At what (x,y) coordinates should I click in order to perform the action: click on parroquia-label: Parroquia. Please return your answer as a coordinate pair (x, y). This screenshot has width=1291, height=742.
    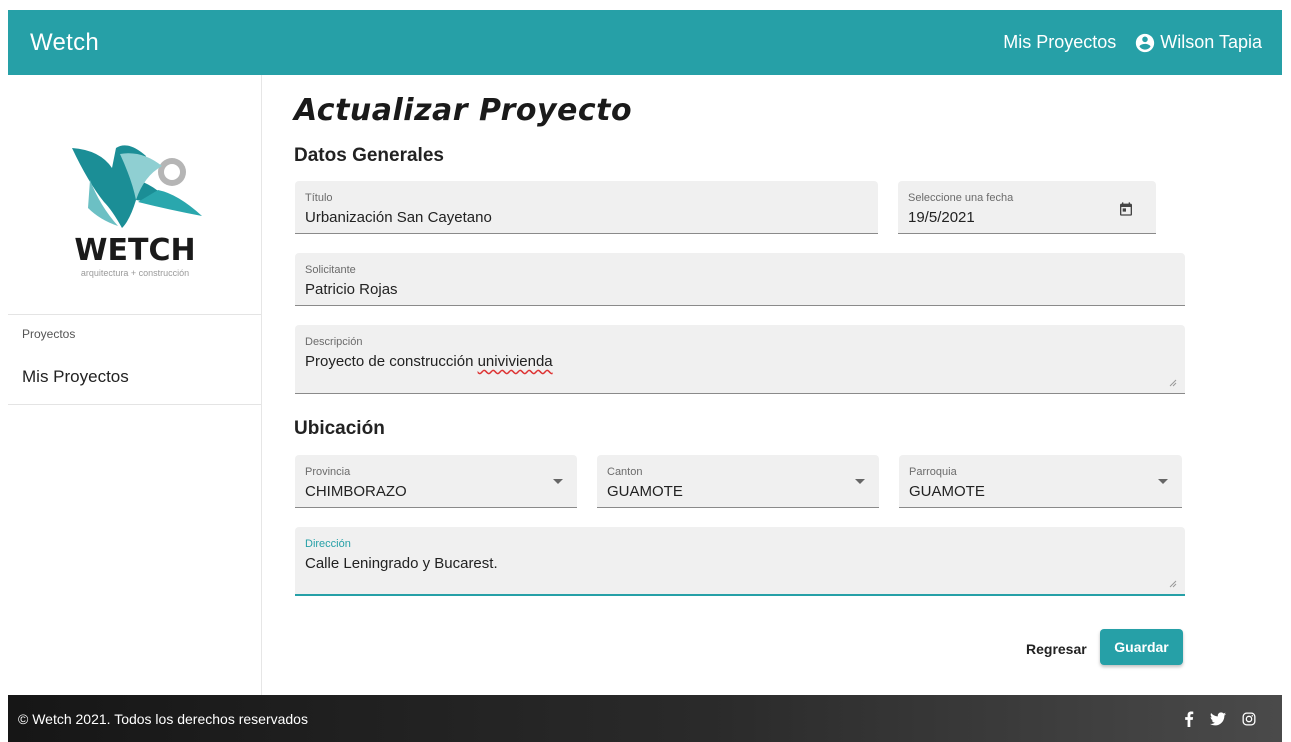
    Looking at the image, I should click on (933, 472).